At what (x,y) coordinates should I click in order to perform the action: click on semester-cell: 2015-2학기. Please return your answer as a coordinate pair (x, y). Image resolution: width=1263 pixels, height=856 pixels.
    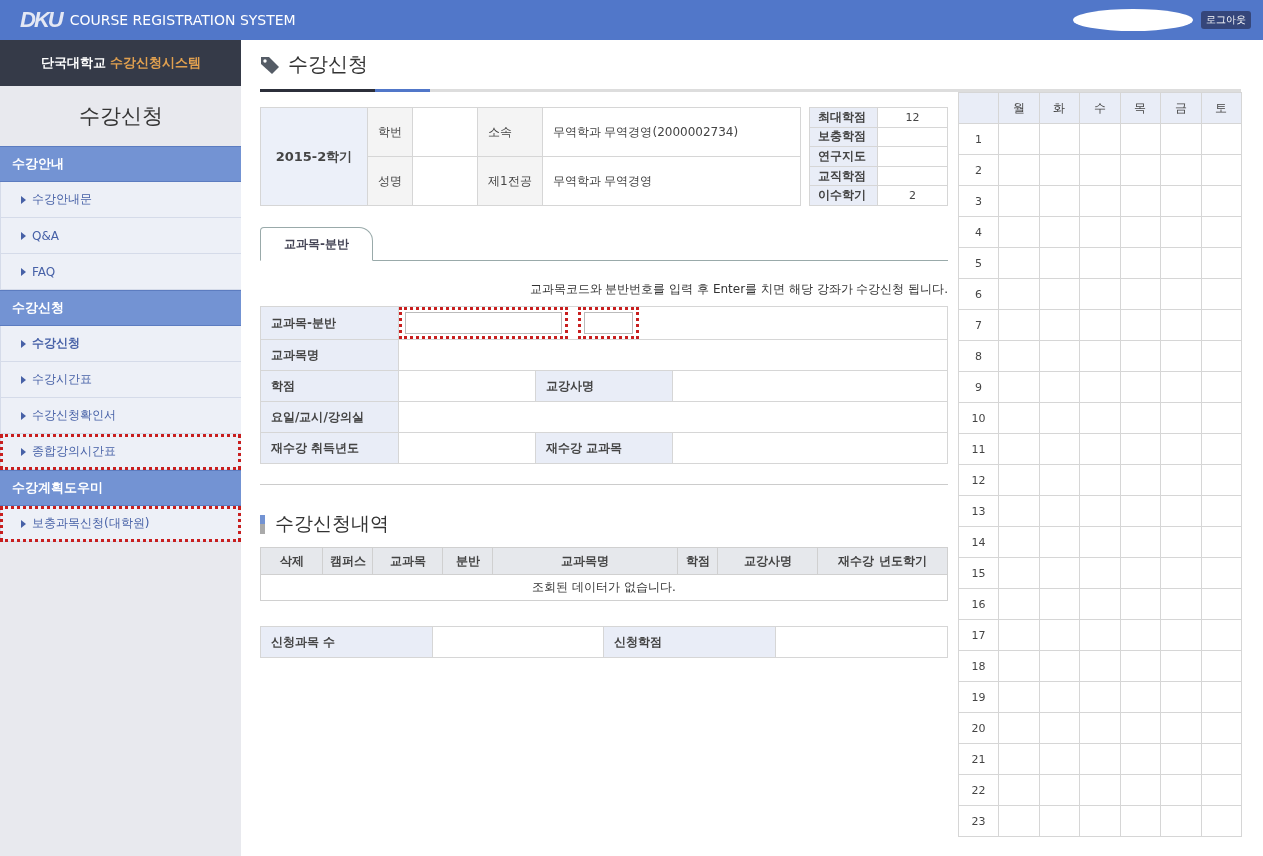
    Looking at the image, I should click on (314, 156).